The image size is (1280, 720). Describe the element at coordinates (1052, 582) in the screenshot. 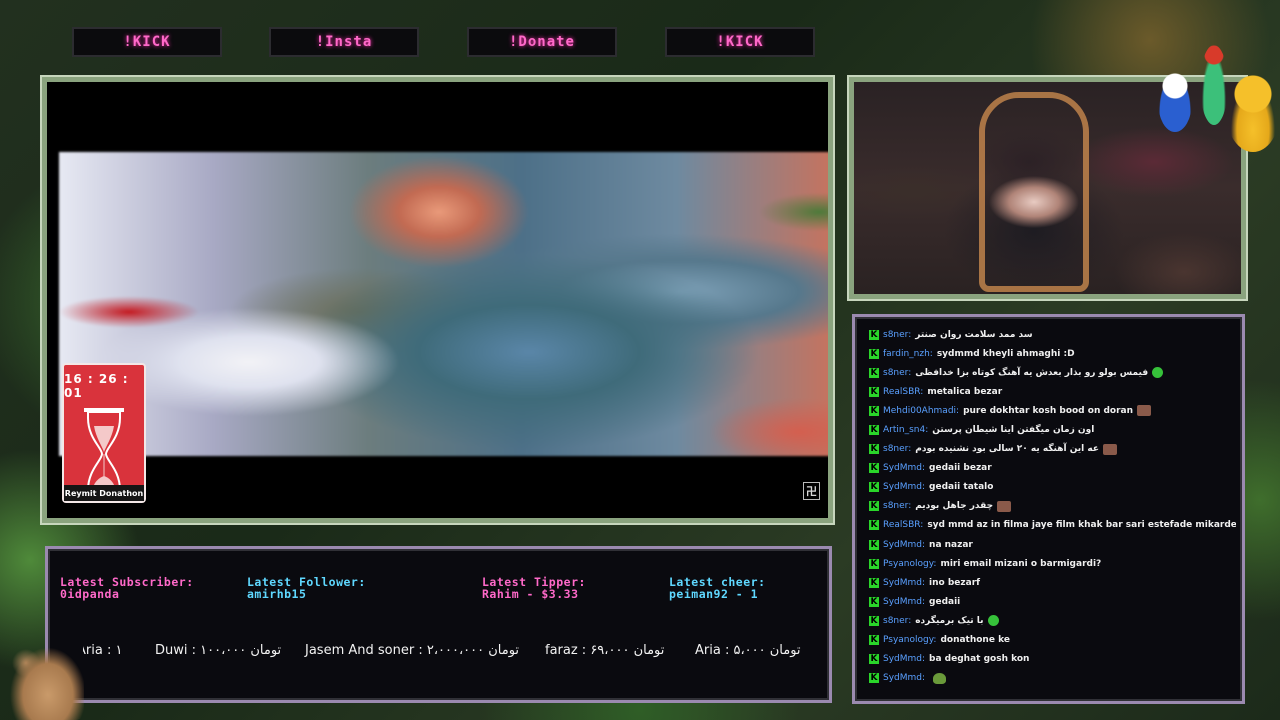

I see `chat-message: K SydMmd: ino bezarf` at that location.